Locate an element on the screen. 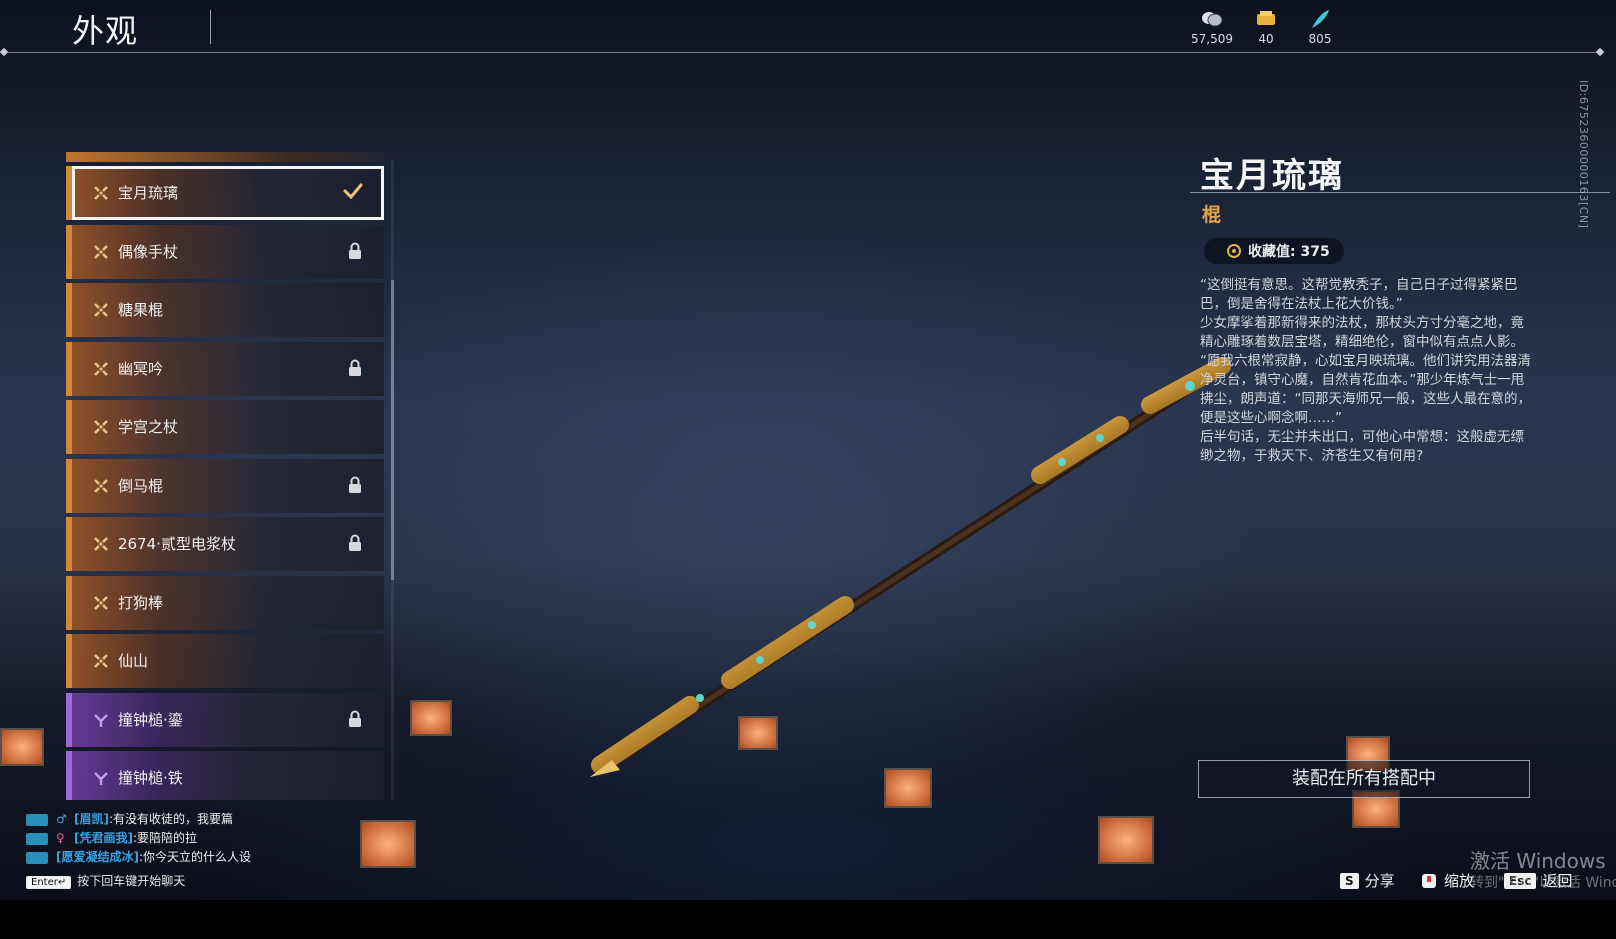  chat-sender: [凭君画我] is located at coordinates (103, 838).